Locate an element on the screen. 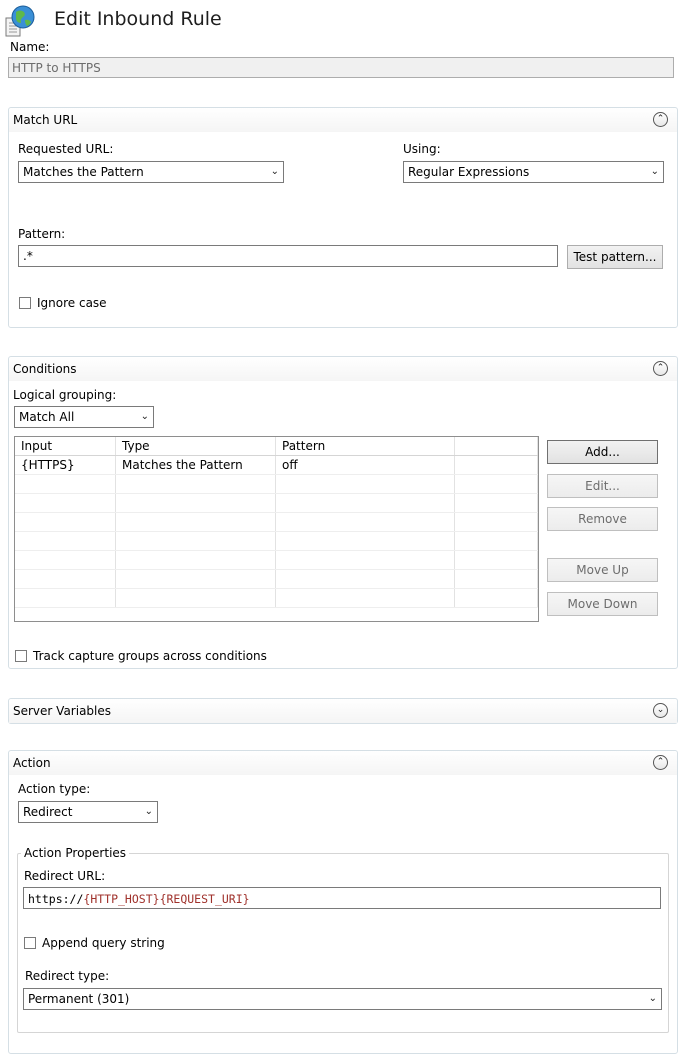  redirect-url-var-uri: {REQUEST_URI} is located at coordinates (204, 899).